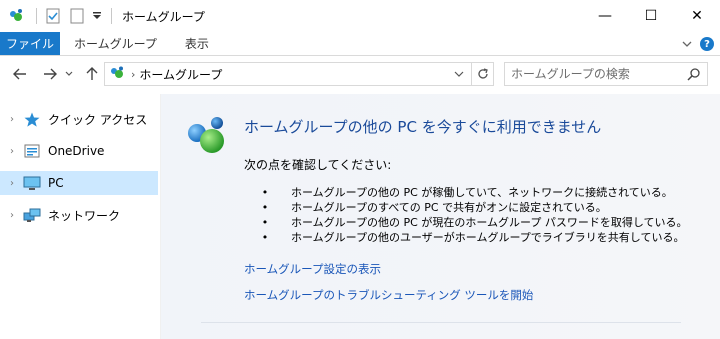 This screenshot has width=720, height=339. I want to click on list-item: • ホームグループの他の PC が稼働していて、ネットワークに接続されている。, so click(474, 192).